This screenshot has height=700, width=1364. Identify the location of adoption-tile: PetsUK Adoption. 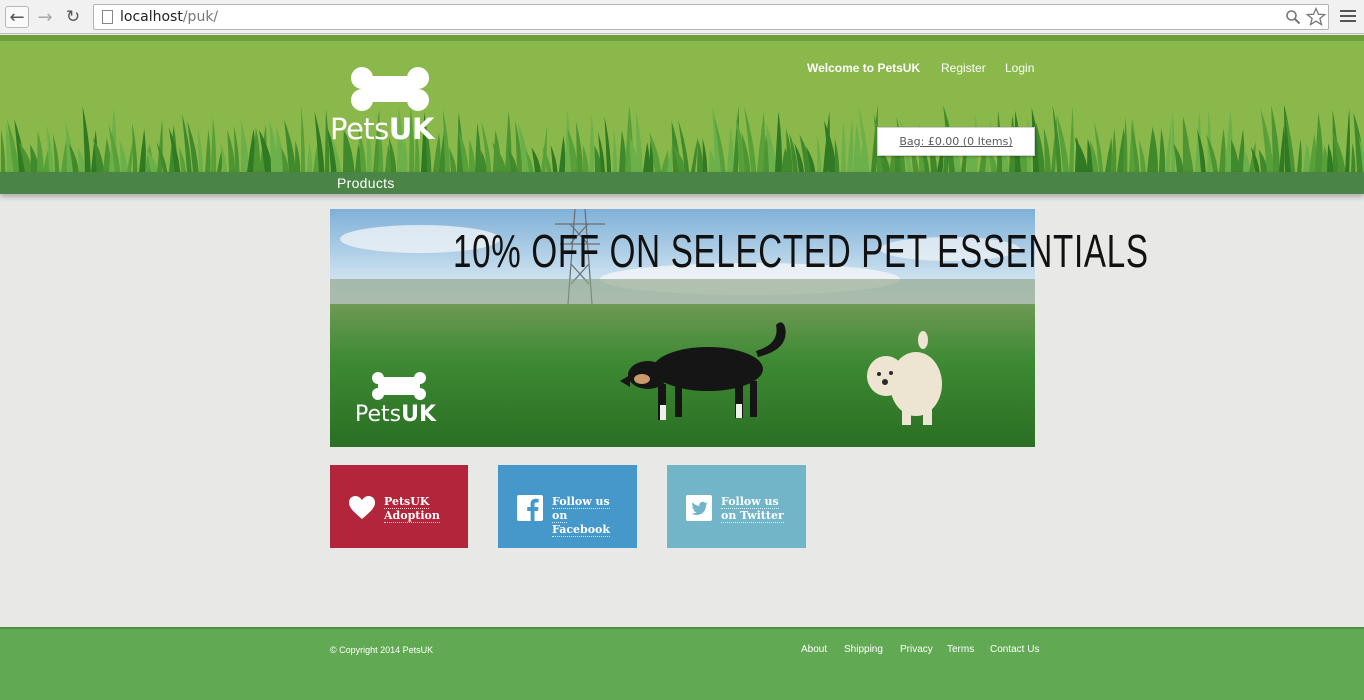
(399, 506).